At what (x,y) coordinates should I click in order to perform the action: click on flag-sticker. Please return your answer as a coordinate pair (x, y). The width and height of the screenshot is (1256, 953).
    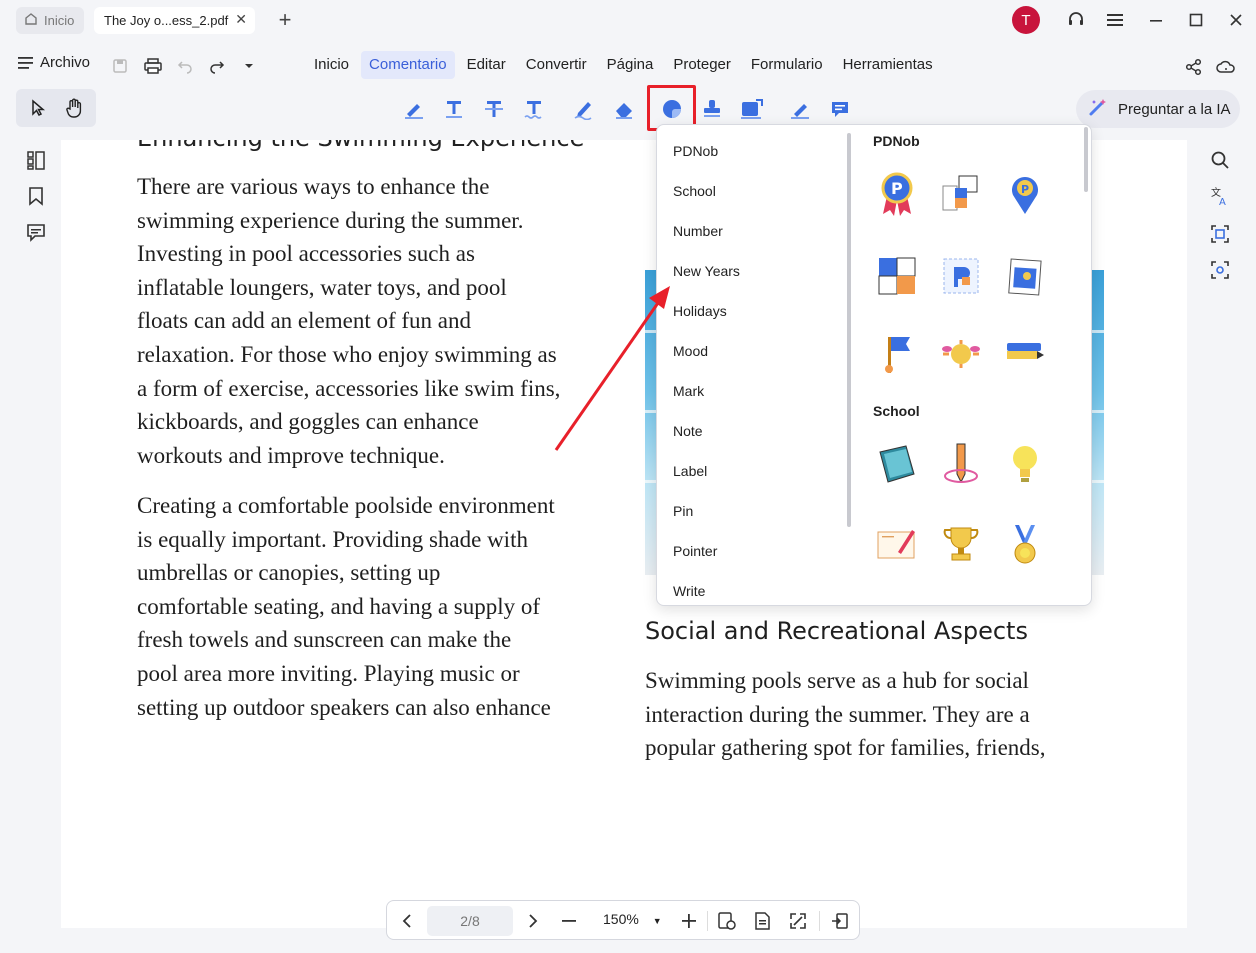
    Looking at the image, I should click on (897, 354).